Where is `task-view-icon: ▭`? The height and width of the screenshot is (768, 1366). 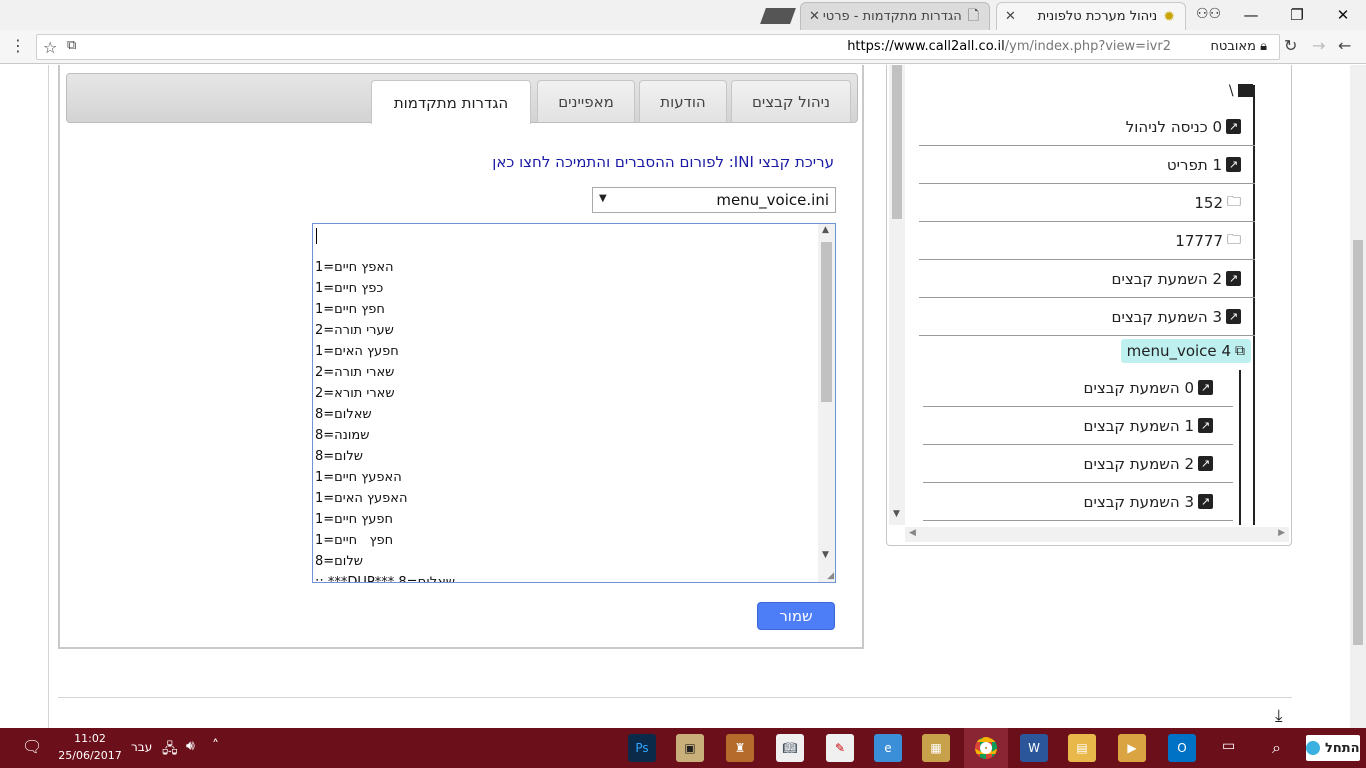
task-view-icon: ▭ is located at coordinates (1228, 746).